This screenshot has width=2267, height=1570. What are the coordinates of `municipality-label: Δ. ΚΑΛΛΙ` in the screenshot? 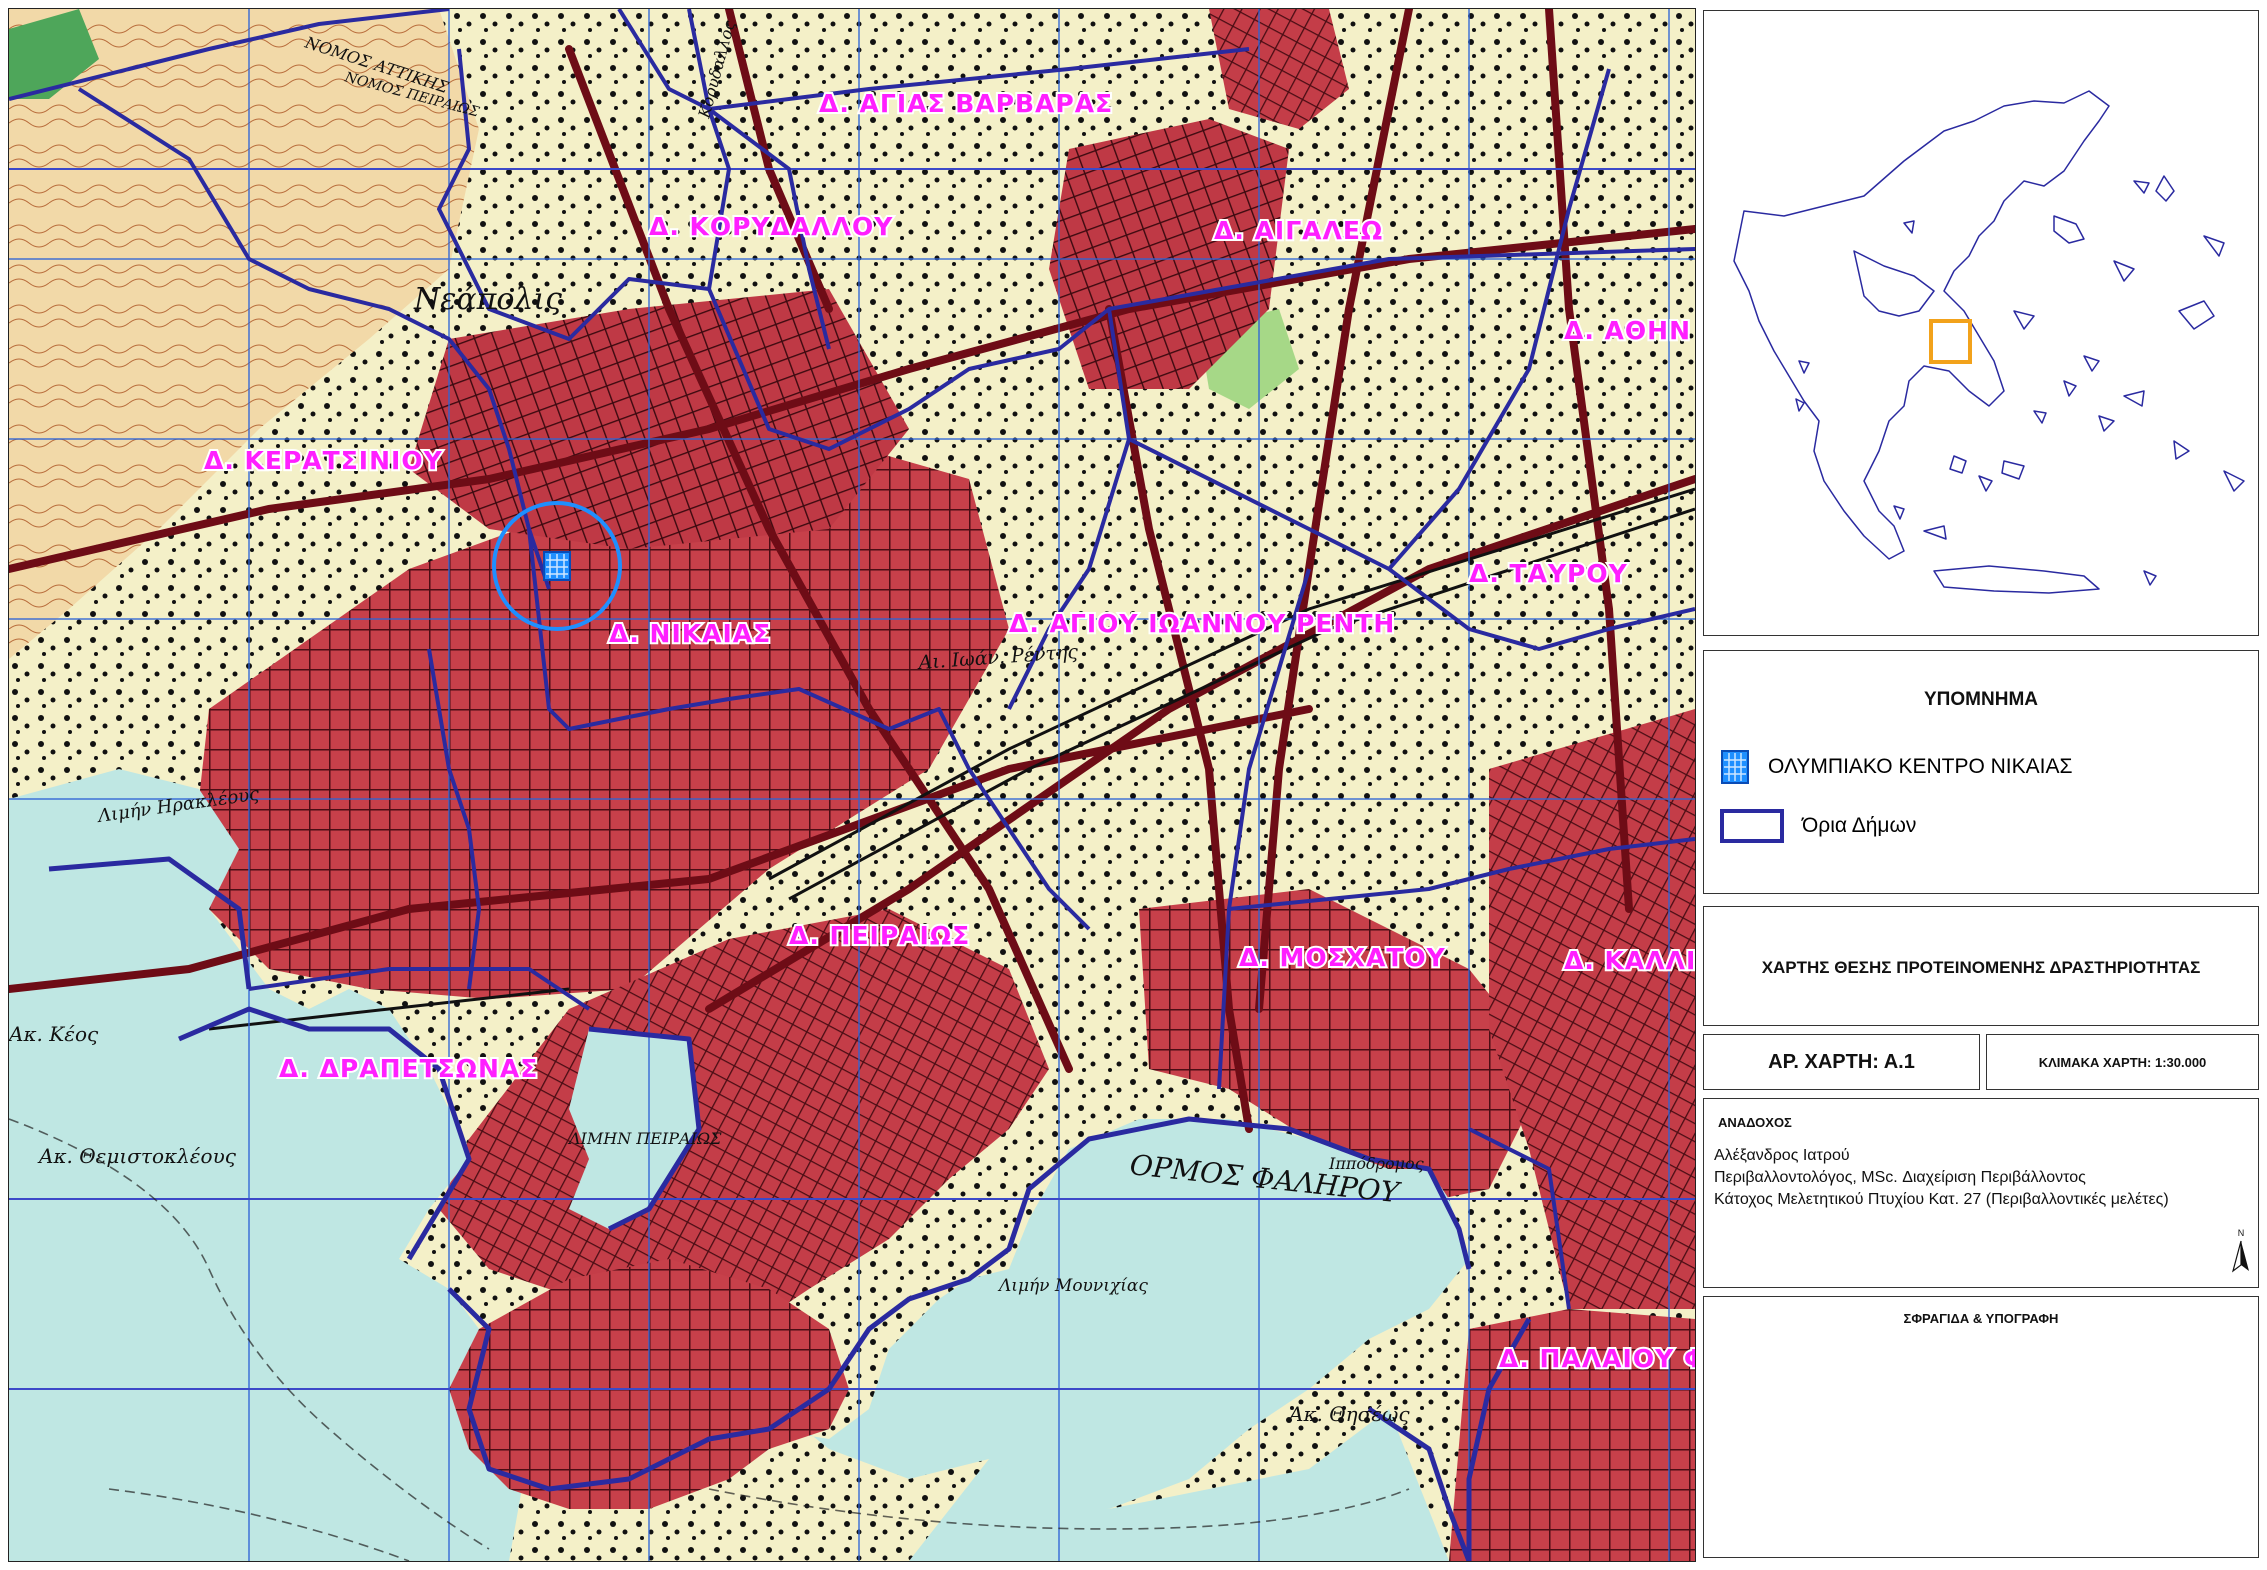 It's located at (1629, 960).